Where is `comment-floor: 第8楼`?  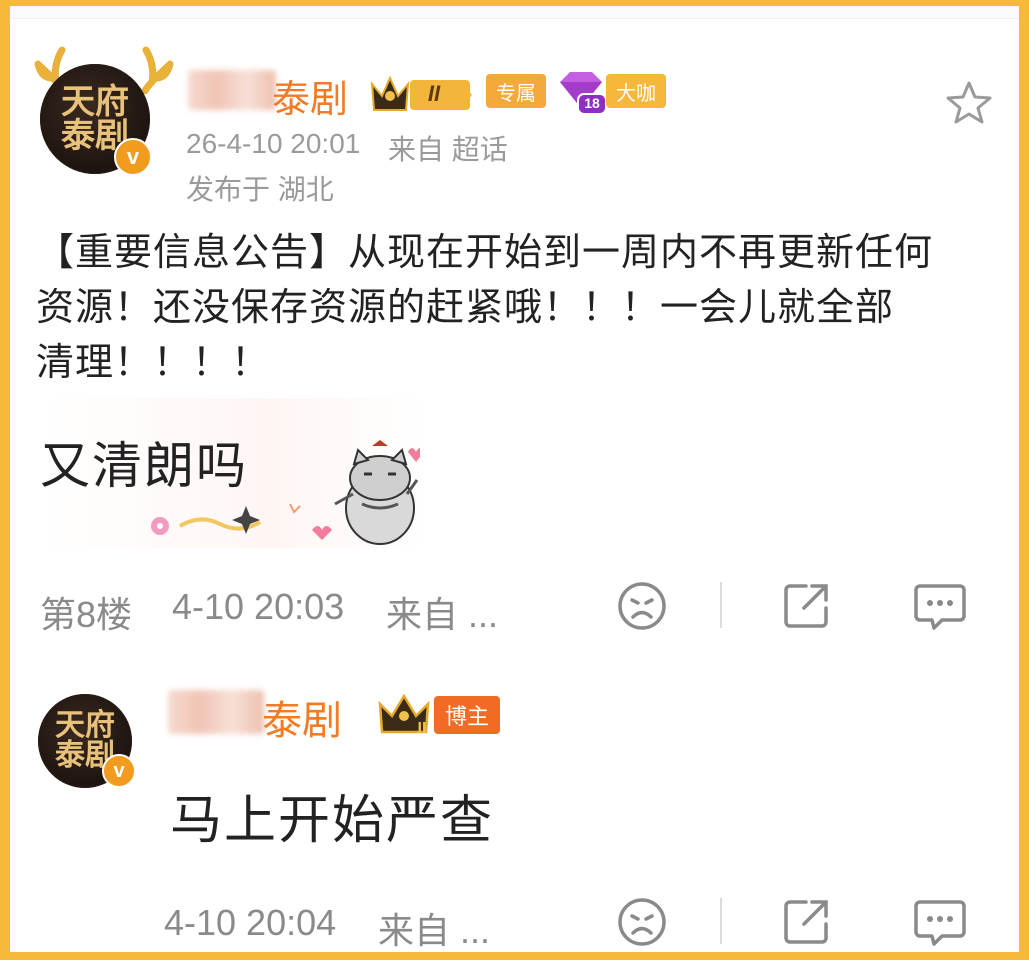 comment-floor: 第8楼 is located at coordinates (86, 614).